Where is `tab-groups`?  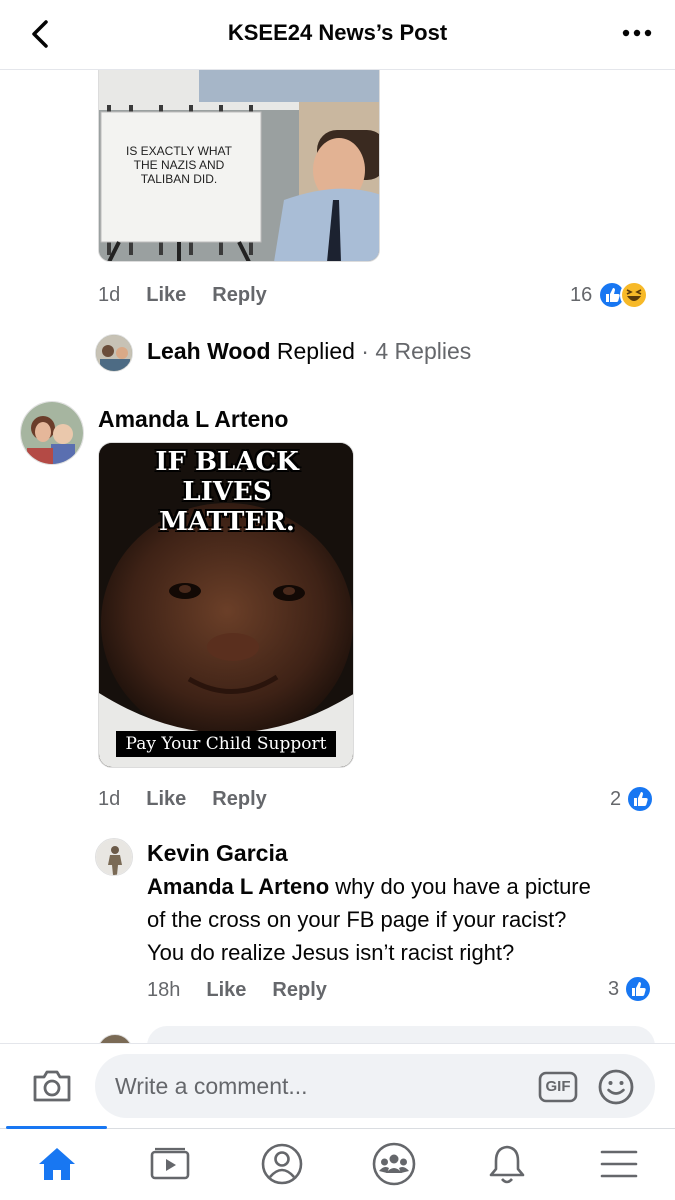
tab-groups is located at coordinates (394, 1164).